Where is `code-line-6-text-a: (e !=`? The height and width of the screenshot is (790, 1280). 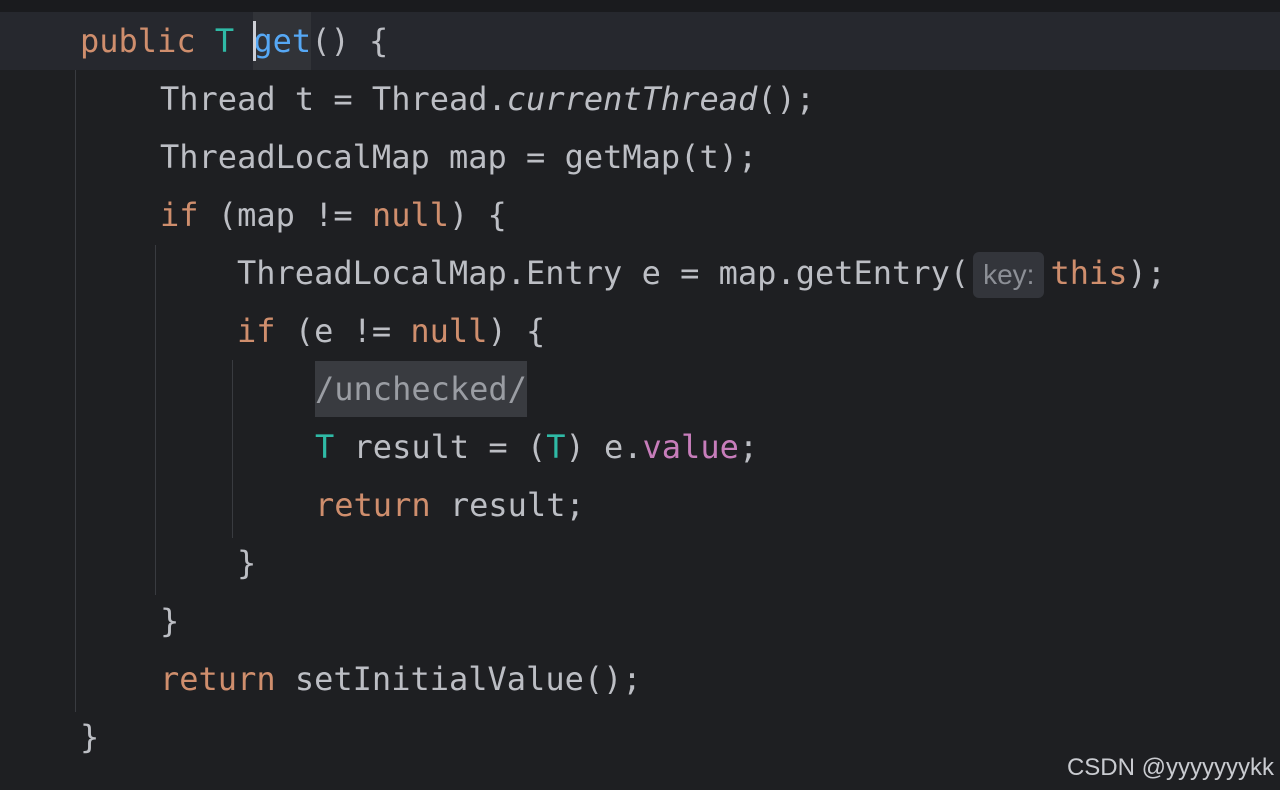
code-line-6-text-a: (e != is located at coordinates (343, 331).